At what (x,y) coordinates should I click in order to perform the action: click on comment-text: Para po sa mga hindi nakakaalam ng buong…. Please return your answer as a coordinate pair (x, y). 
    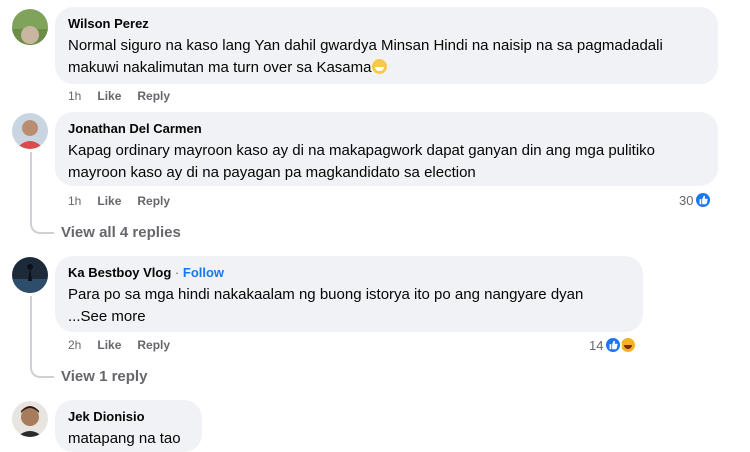
    Looking at the image, I should click on (326, 305).